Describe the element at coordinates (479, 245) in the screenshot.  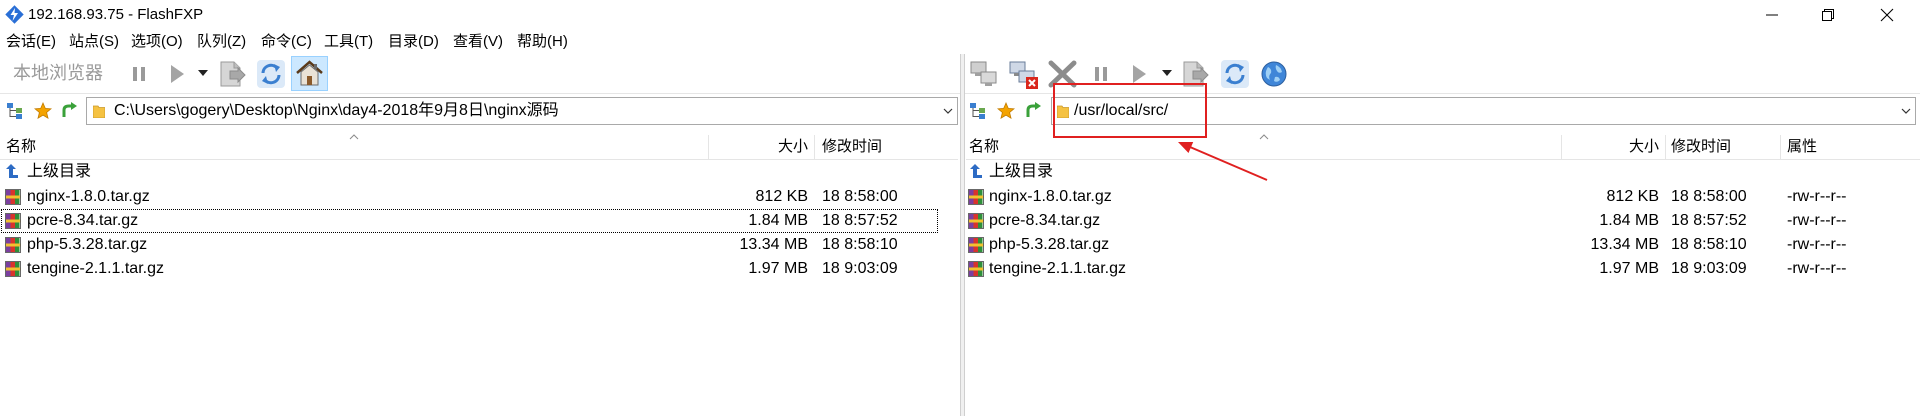
I see `file-row: php-5.3.28.tar.gz 13.34 MB 18 8:58:10` at that location.